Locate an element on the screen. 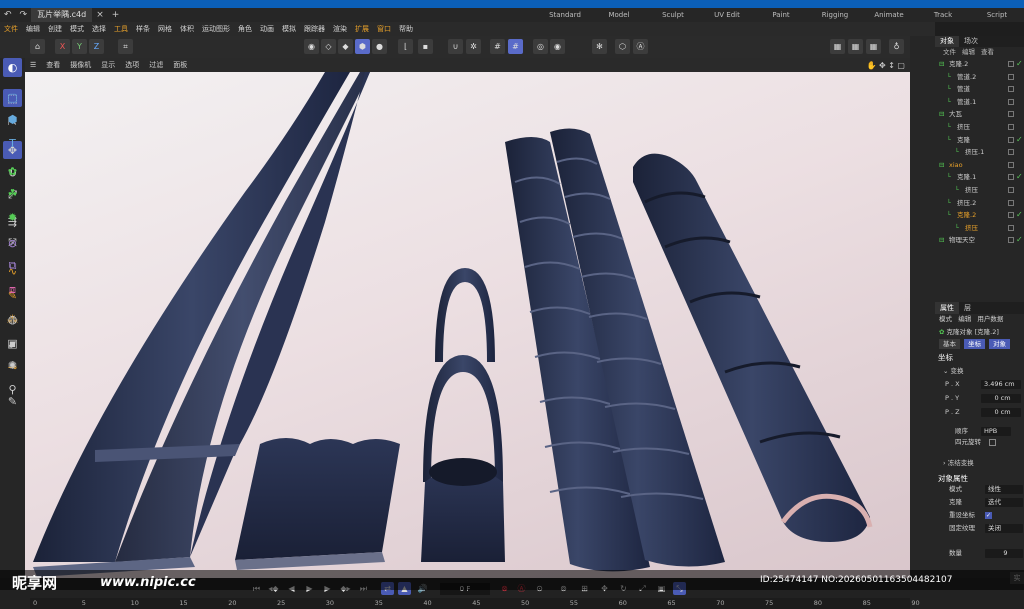 This screenshot has height=609, width=1024. close-icon: × is located at coordinates (100, 15).